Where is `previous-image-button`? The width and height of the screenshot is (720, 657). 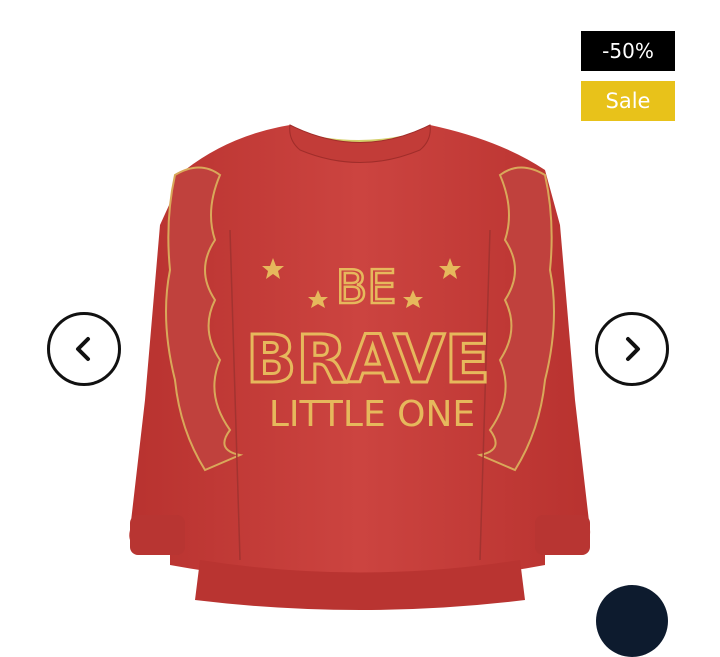 previous-image-button is located at coordinates (84, 349).